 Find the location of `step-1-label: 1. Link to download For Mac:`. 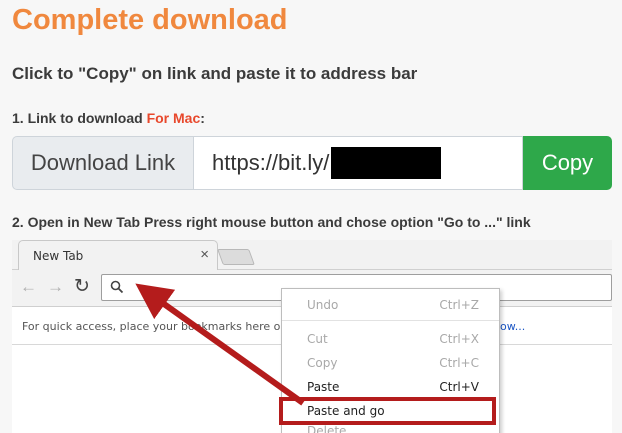

step-1-label: 1. Link to download For Mac: is located at coordinates (108, 118).